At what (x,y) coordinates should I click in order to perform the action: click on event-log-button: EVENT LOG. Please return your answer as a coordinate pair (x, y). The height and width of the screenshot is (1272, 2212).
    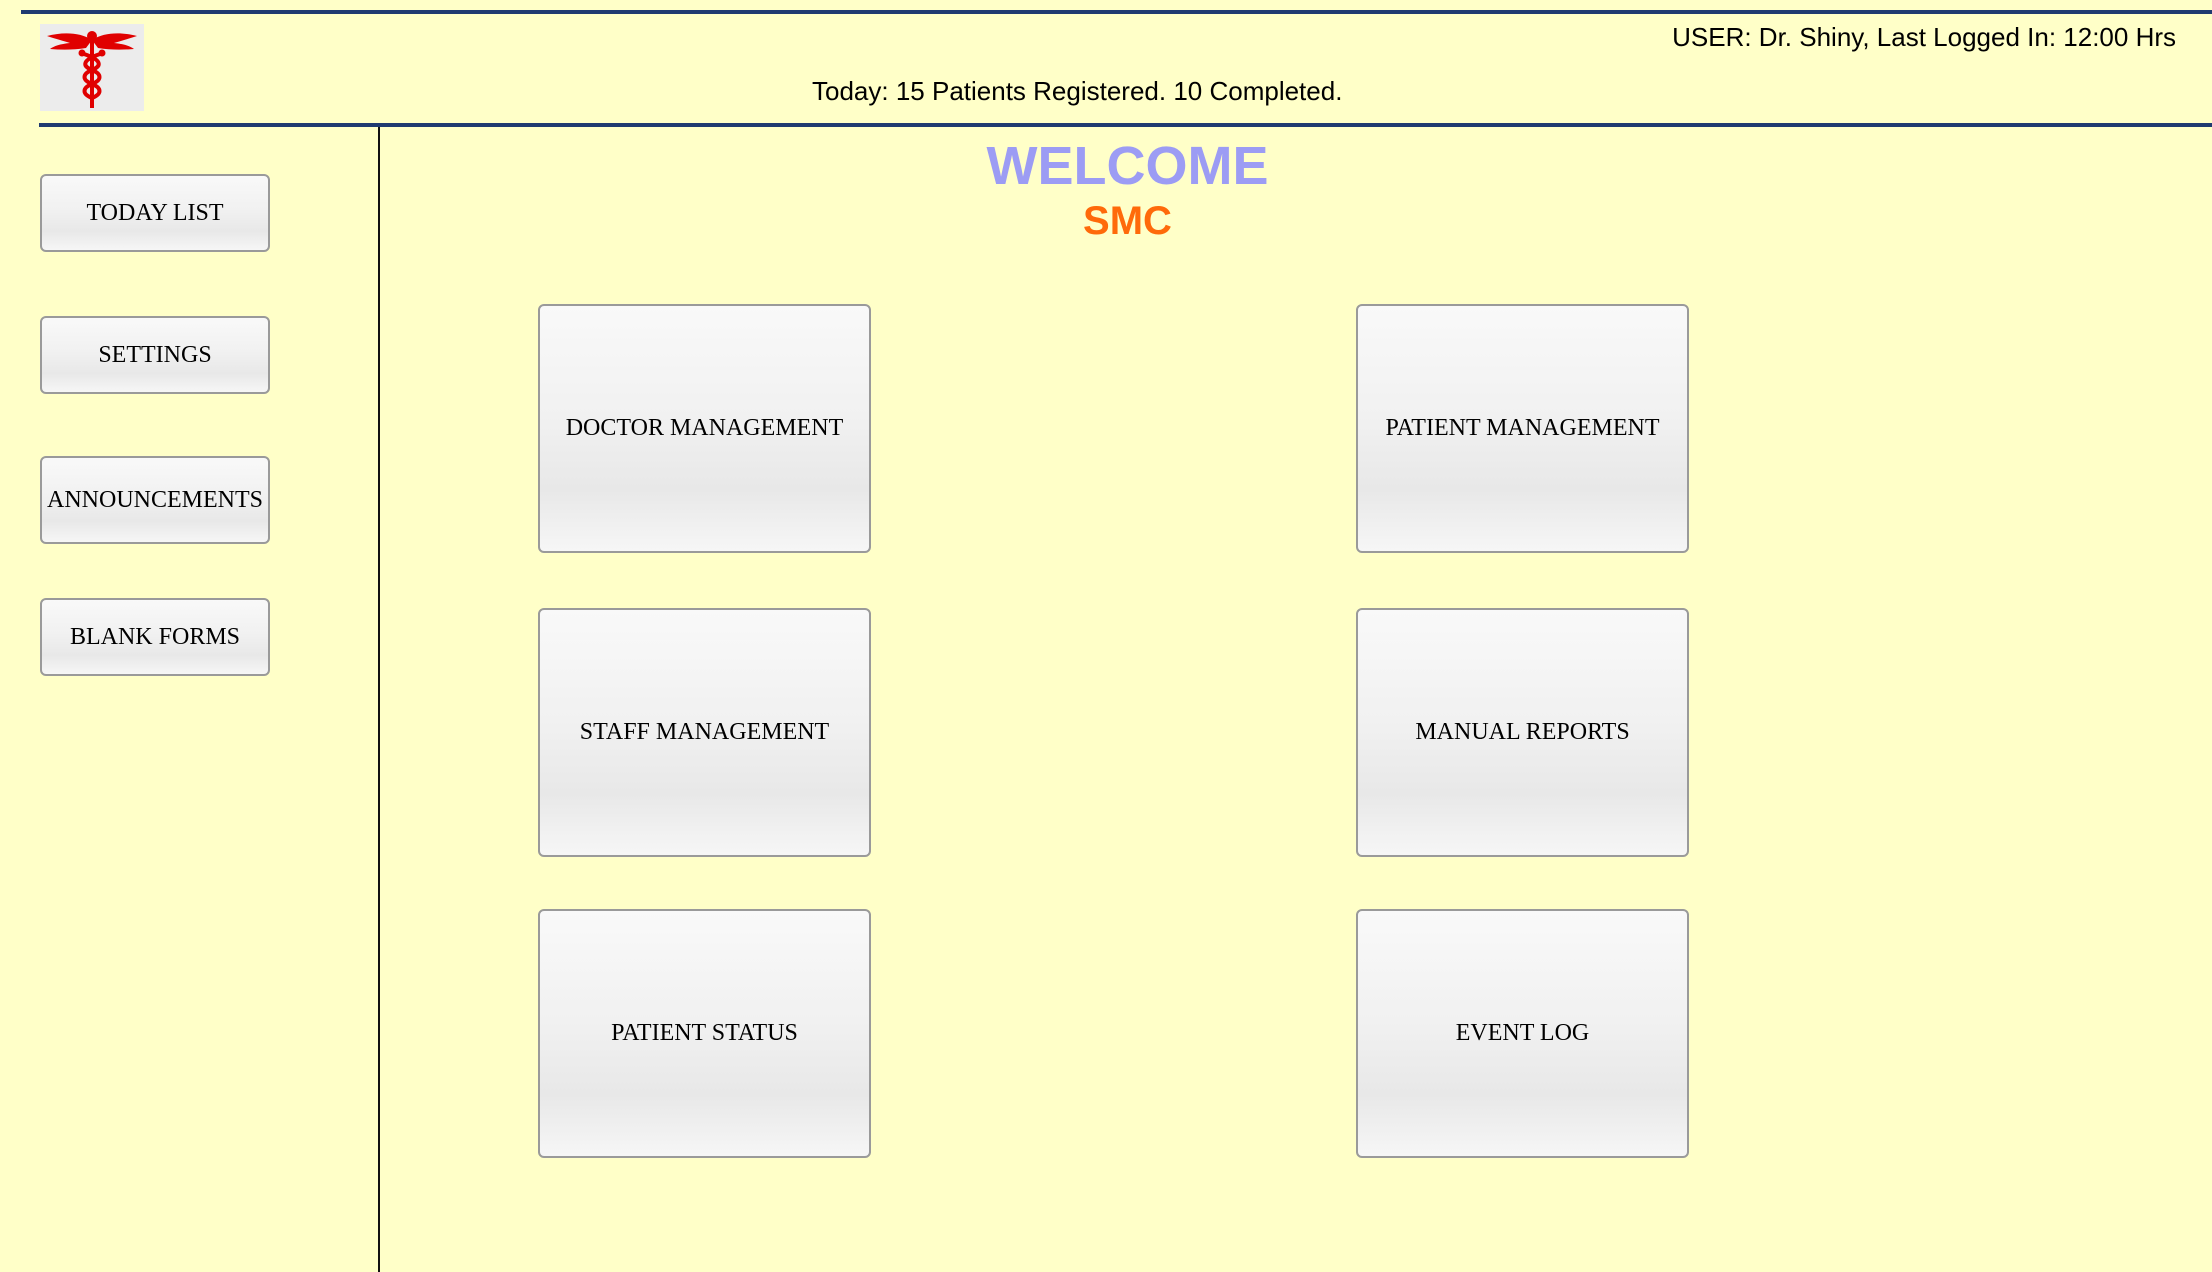
    Looking at the image, I should click on (1522, 1033).